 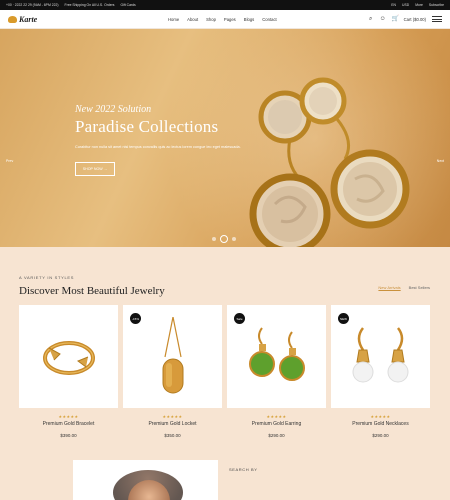 What do you see at coordinates (28, 19) in the screenshot?
I see `brand-name: Karte` at bounding box center [28, 19].